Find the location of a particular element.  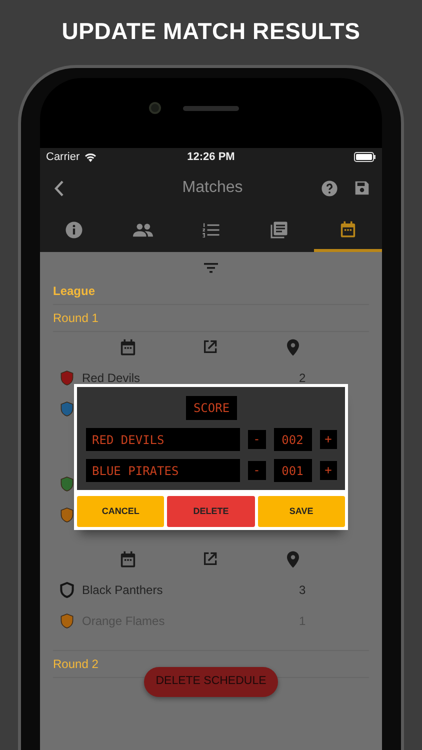

filter-button is located at coordinates (211, 268).